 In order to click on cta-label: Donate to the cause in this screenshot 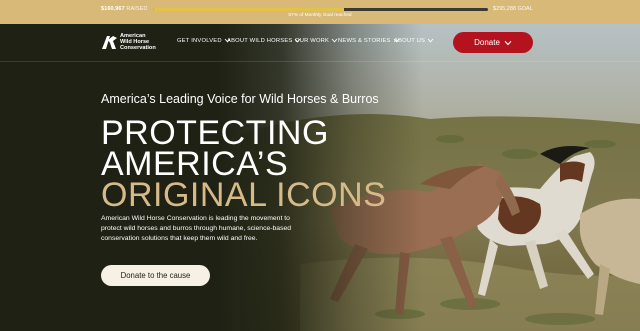, I will do `click(155, 275)`.